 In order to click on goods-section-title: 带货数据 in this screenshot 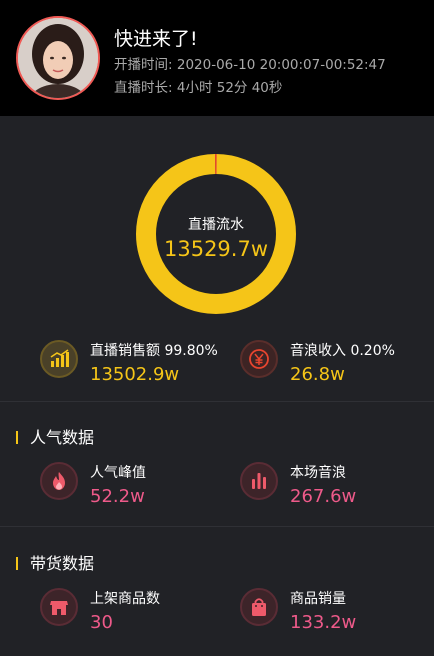, I will do `click(55, 562)`.